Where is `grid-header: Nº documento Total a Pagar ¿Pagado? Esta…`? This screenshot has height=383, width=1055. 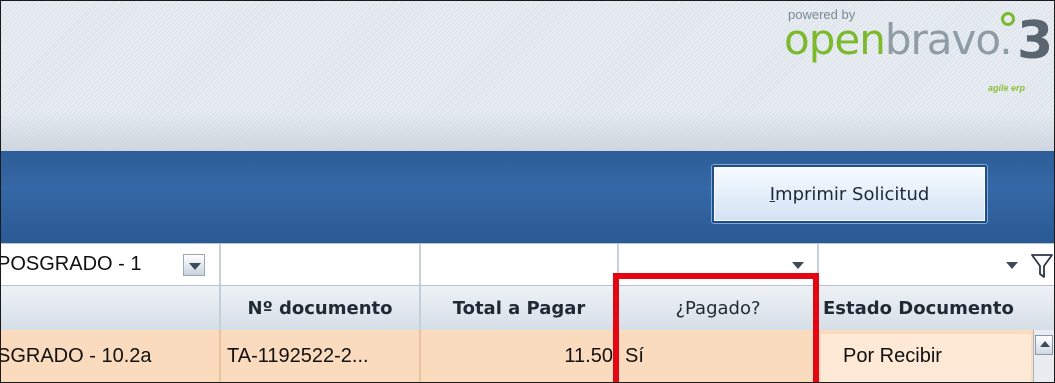
grid-header: Nº documento Total a Pagar ¿Pagado? Esta… is located at coordinates (527, 308).